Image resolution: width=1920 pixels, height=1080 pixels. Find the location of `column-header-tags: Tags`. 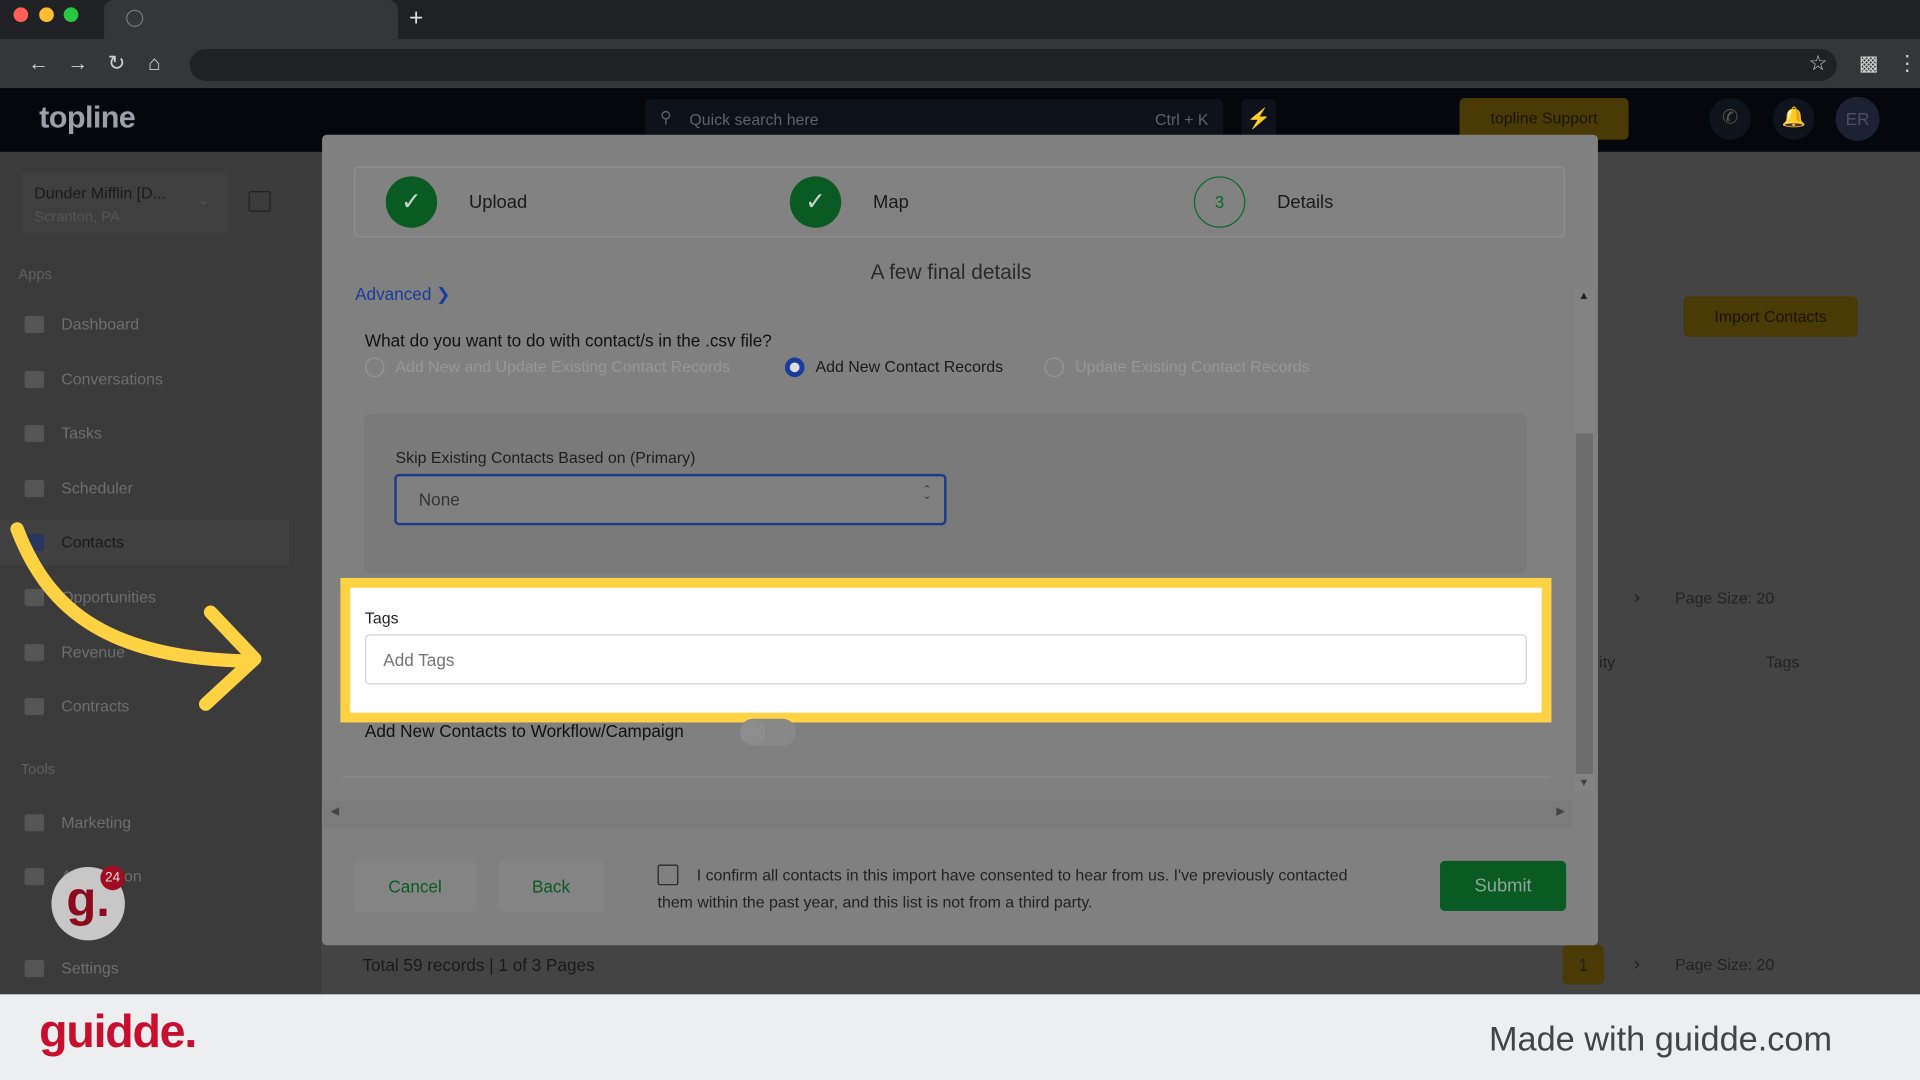

column-header-tags: Tags is located at coordinates (1782, 662).